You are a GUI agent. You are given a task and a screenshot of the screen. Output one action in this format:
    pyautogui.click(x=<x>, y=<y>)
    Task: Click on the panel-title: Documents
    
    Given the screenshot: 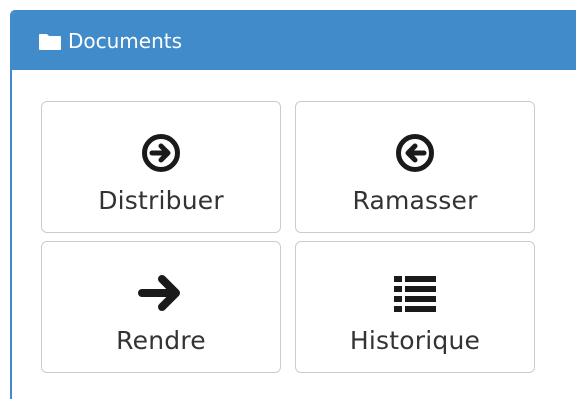 What is the action you would take?
    pyautogui.click(x=125, y=41)
    